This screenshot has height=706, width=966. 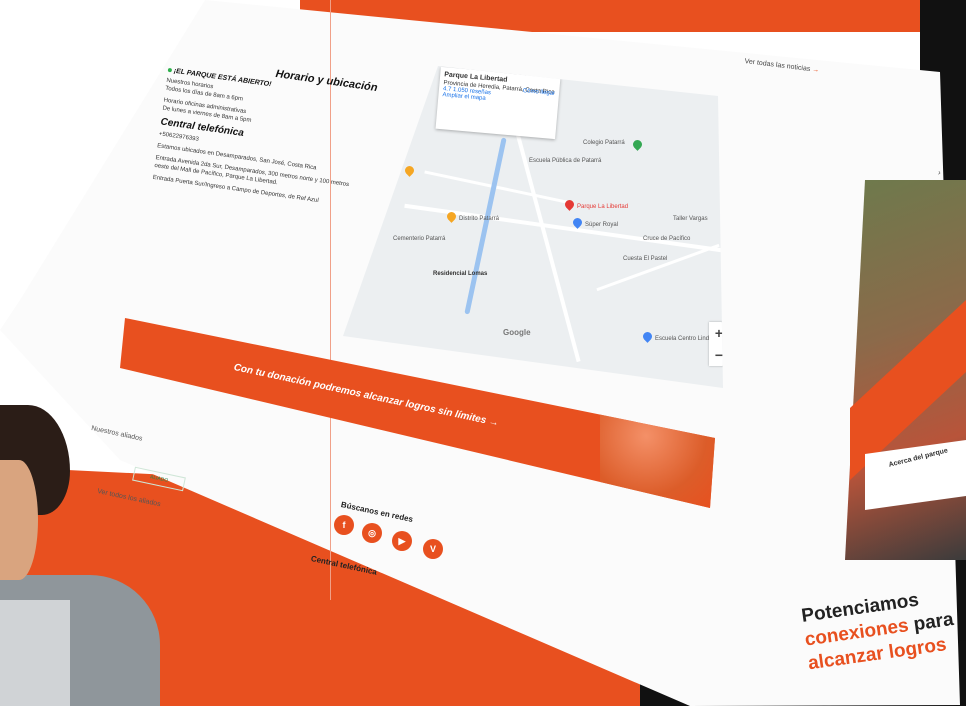 I want to click on instagram-icon: ◎, so click(x=372, y=533).